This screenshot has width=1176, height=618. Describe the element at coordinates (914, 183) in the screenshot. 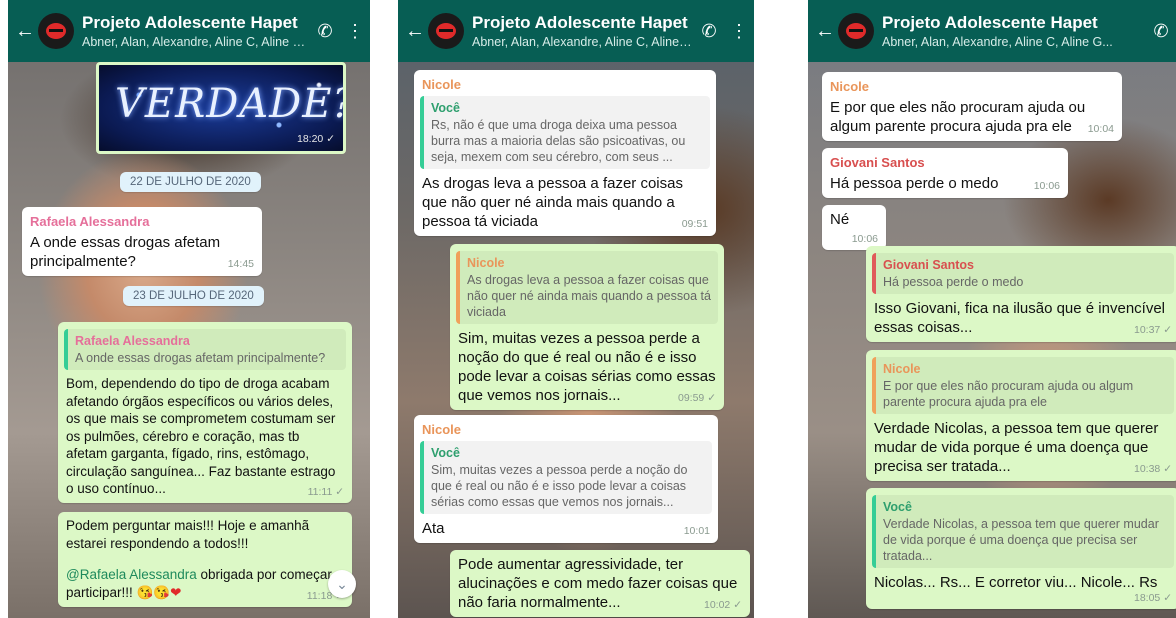

I see `message-text: Há pessoa perde o medo` at that location.